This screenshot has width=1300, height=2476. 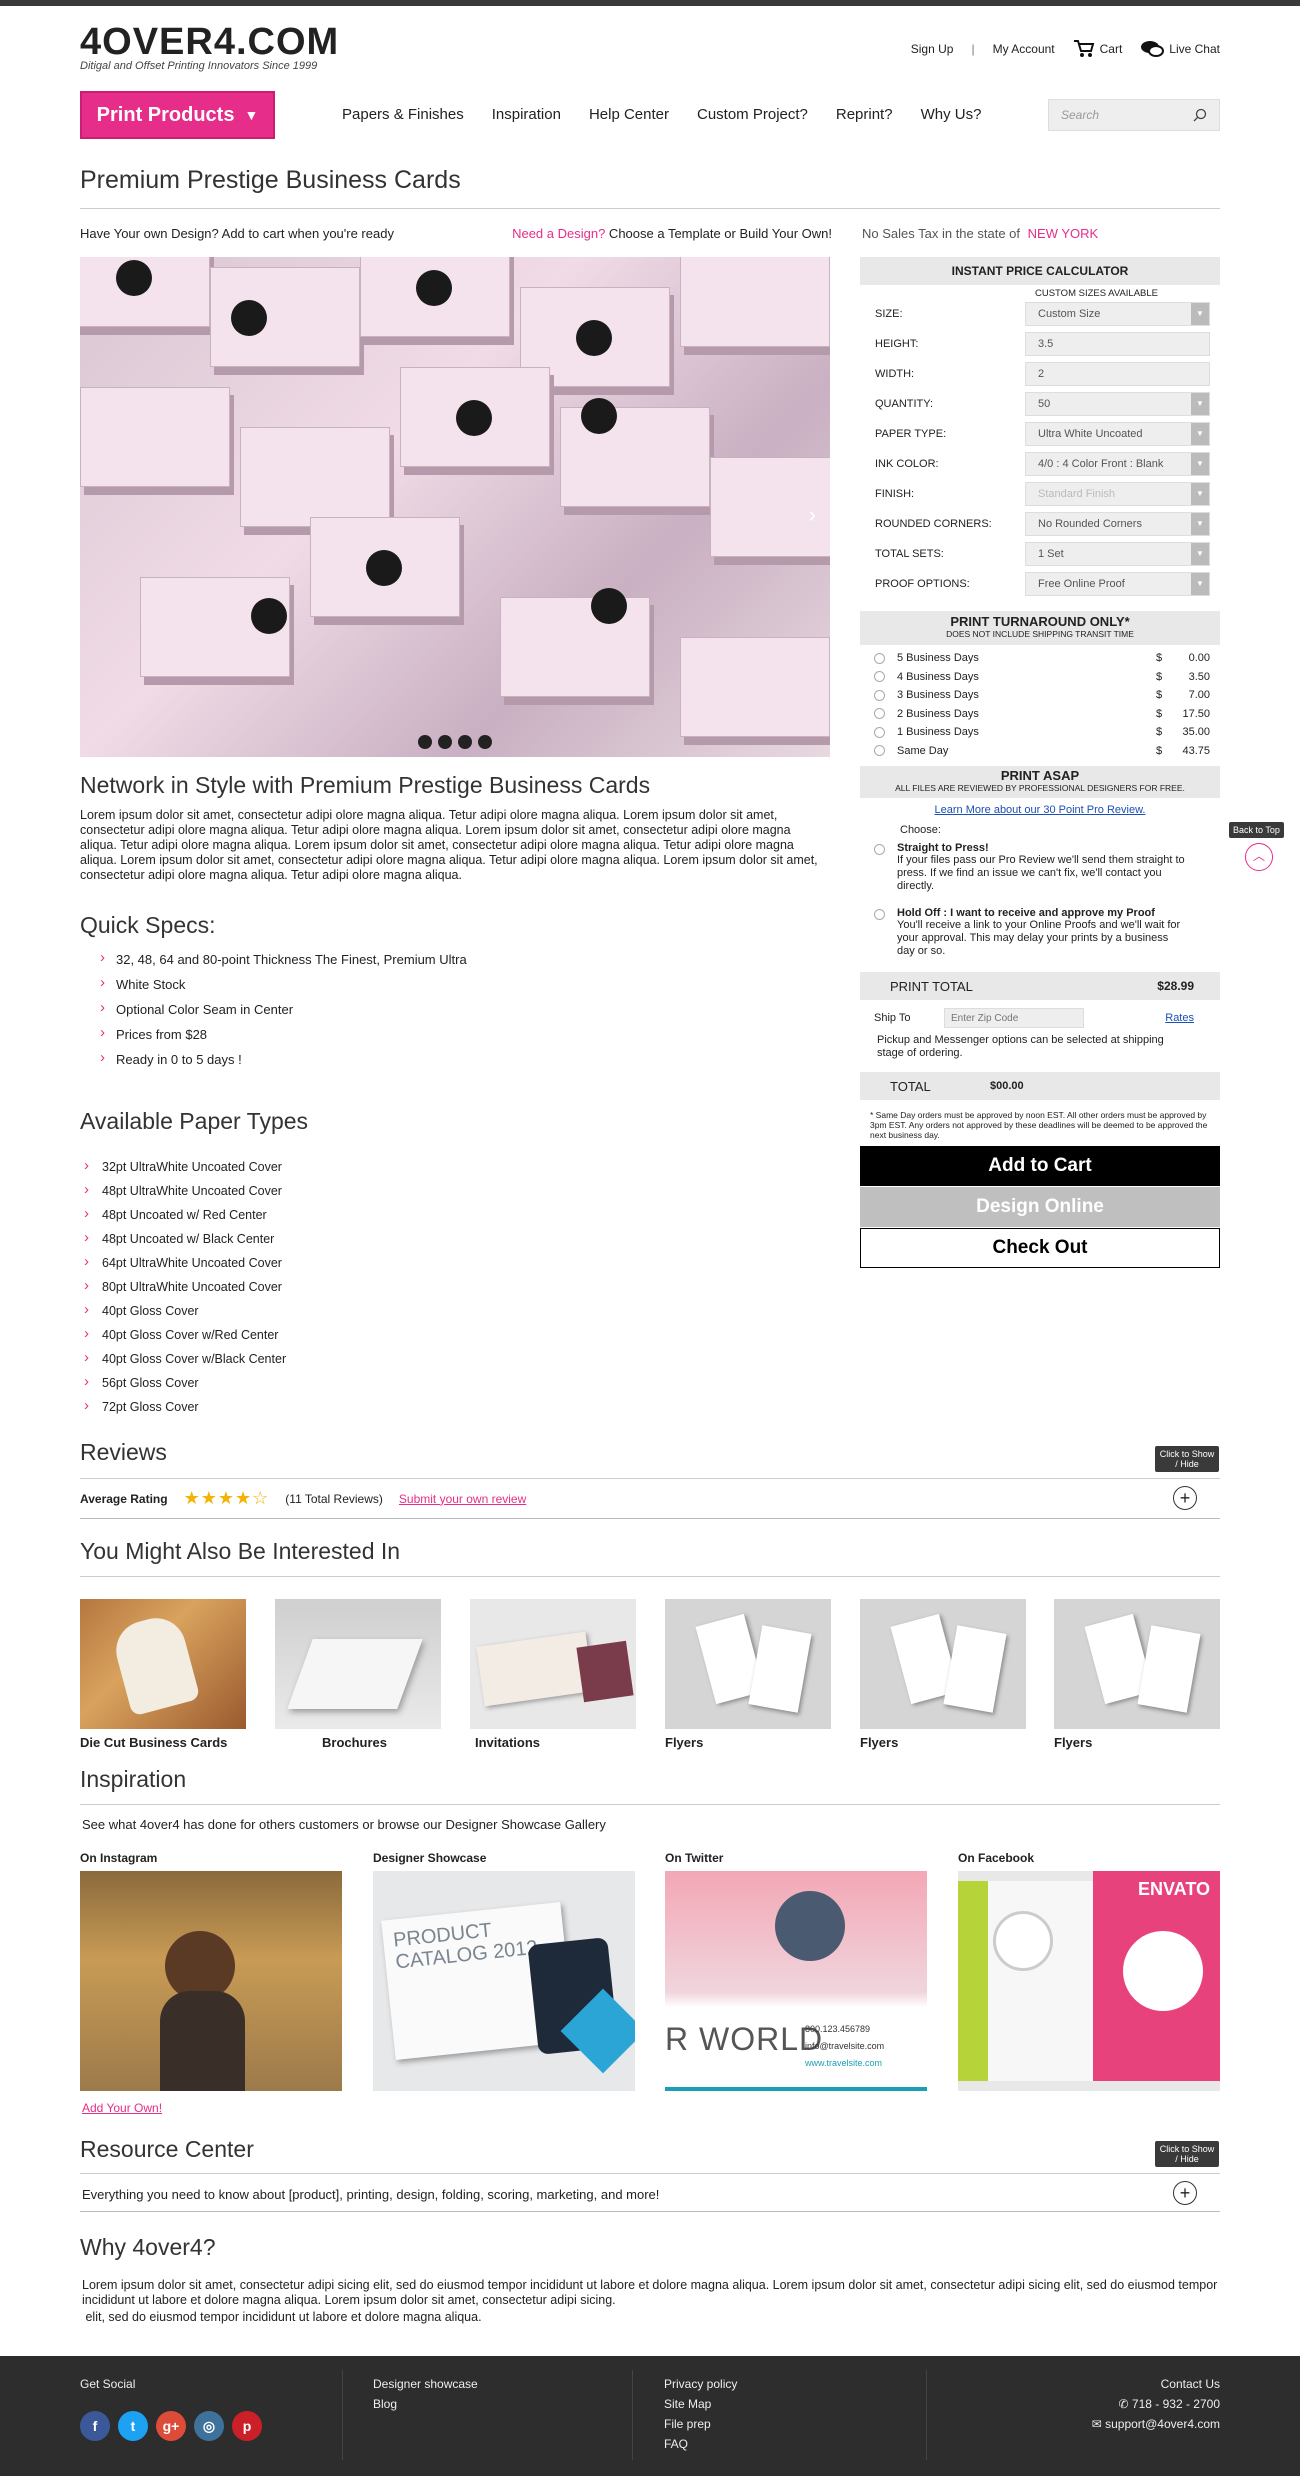 What do you see at coordinates (1077, 494) in the screenshot?
I see `calc-field-value: Standard Finish` at bounding box center [1077, 494].